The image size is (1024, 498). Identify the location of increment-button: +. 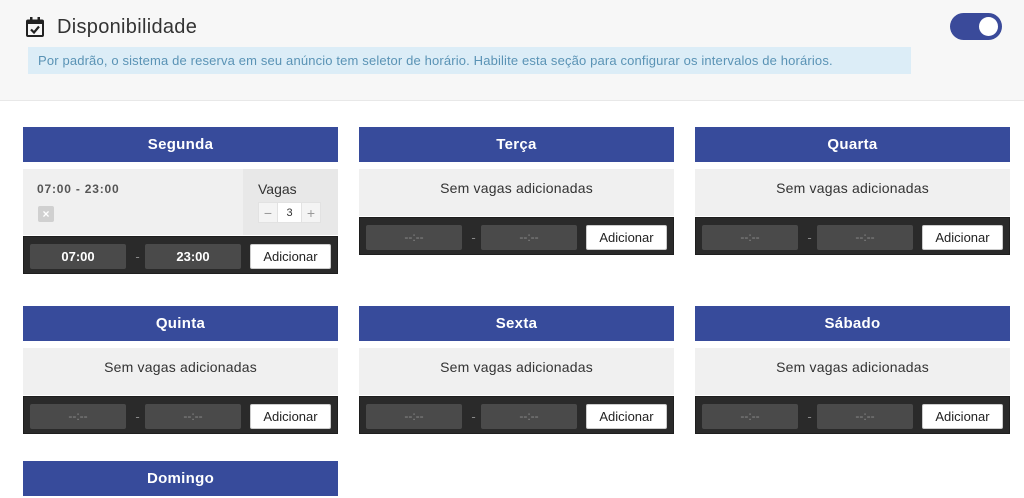
(311, 212).